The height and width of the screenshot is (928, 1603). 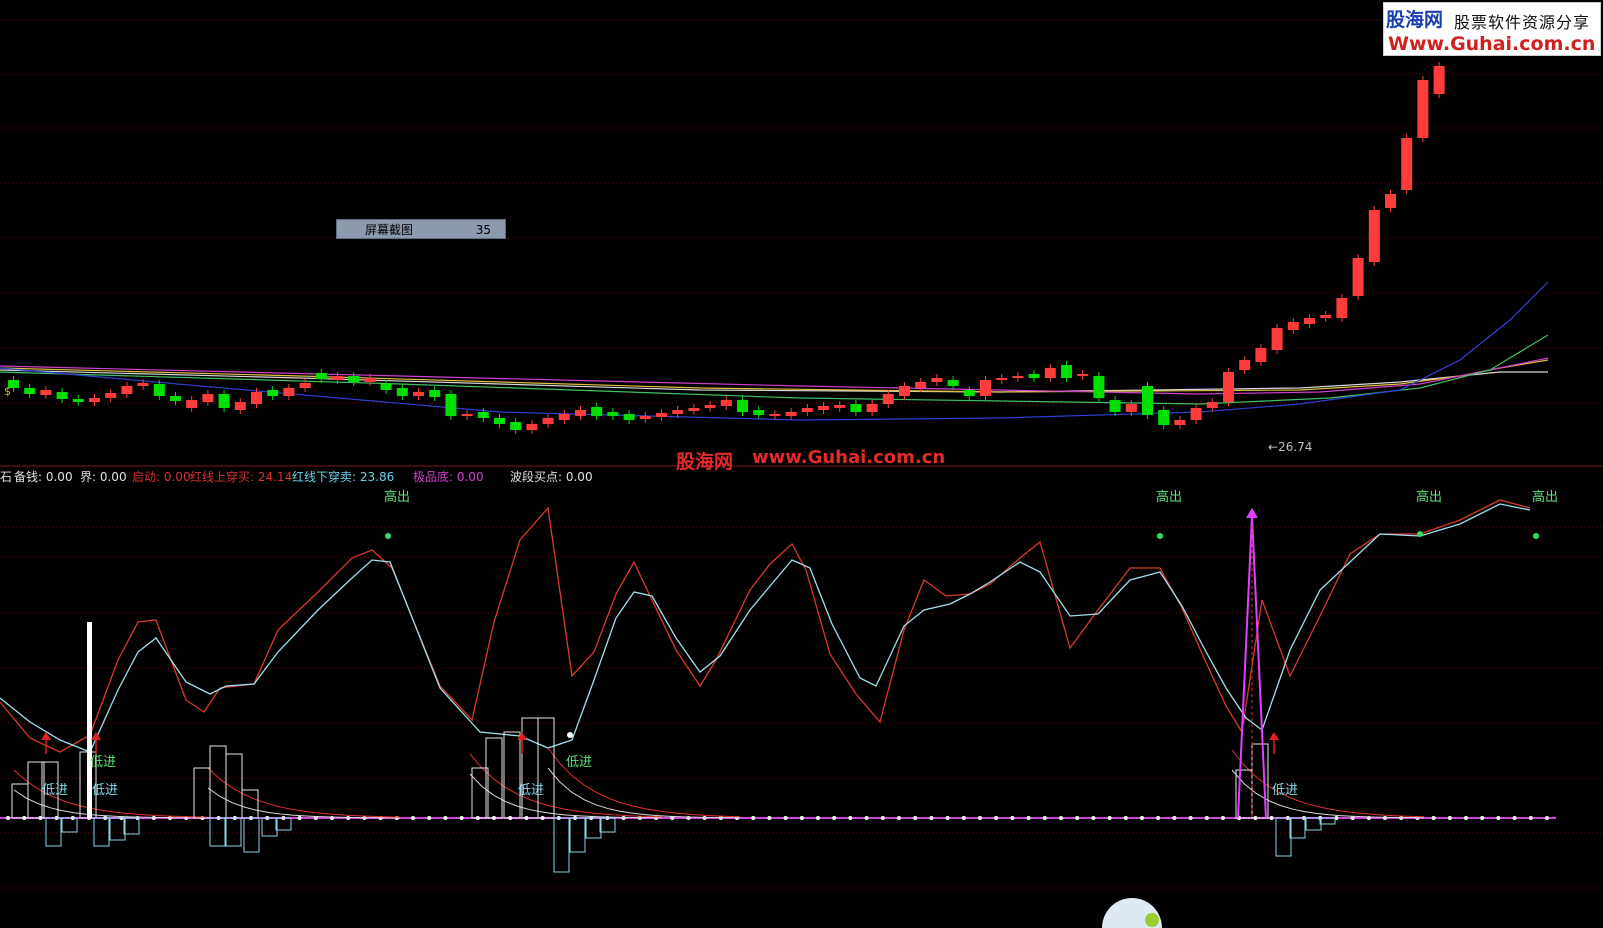 I want to click on center-watermark-url: www.Guhai.com.cn, so click(x=849, y=457).